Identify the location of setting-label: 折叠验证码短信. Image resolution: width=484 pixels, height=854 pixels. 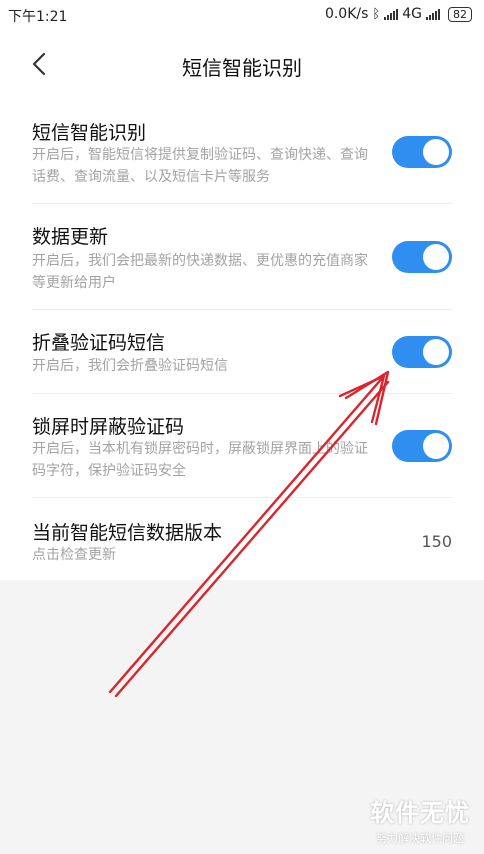
(99, 343).